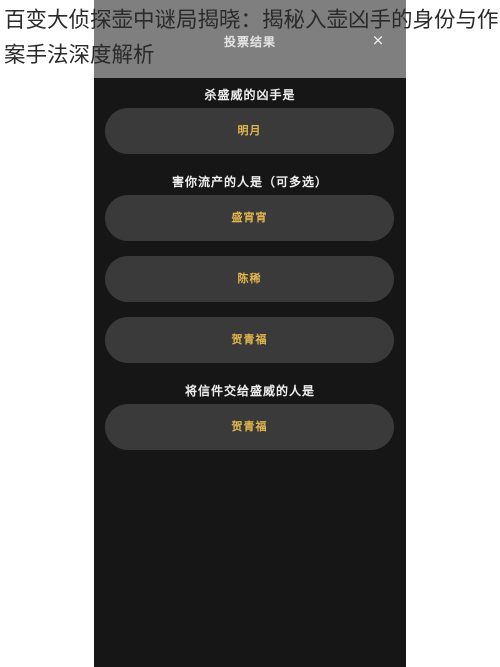  I want to click on answer-button: 盛宵宵, so click(249, 218).